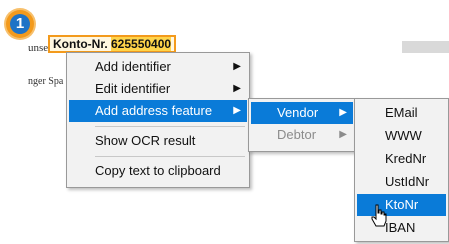 This screenshot has width=449, height=244. What do you see at coordinates (402, 204) in the screenshot?
I see `menu-item-label: KtoNr` at bounding box center [402, 204].